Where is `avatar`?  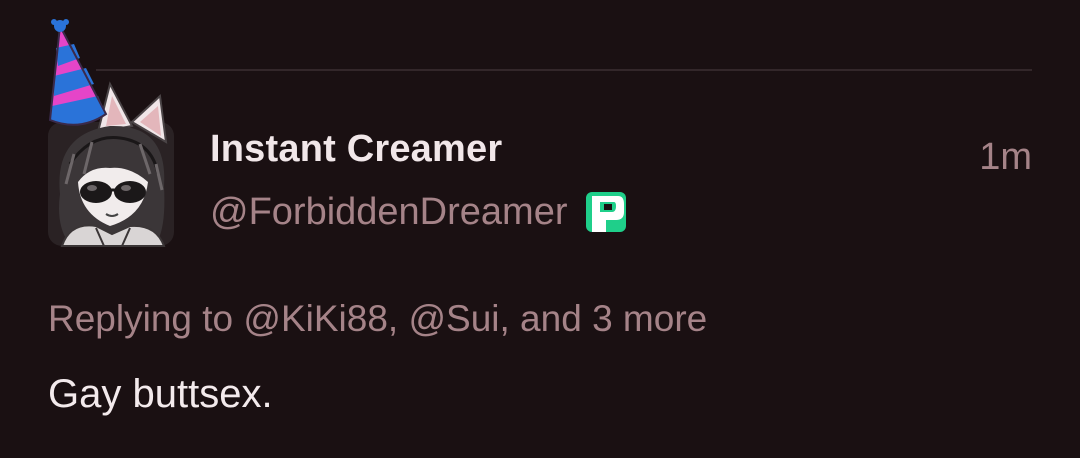 avatar is located at coordinates (110, 134).